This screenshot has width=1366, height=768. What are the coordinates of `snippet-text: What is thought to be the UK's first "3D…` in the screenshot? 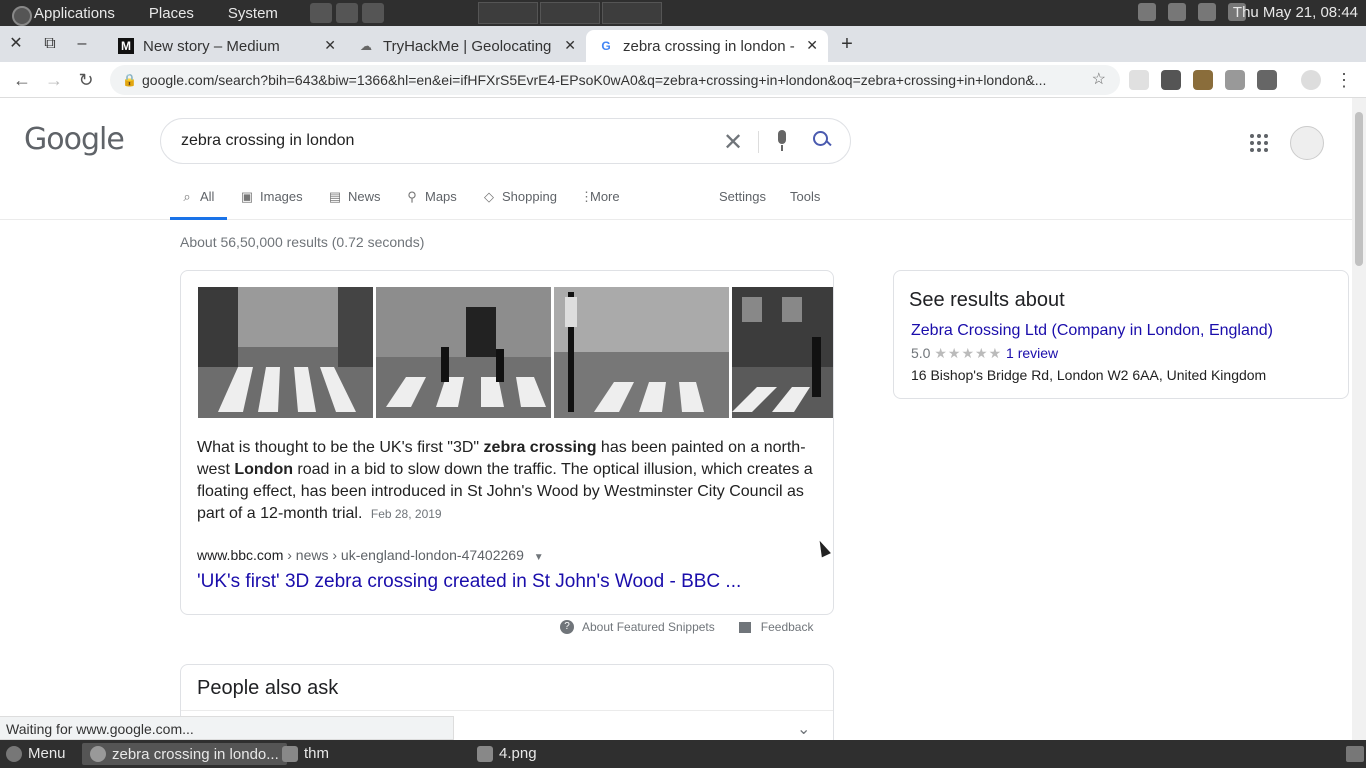 It's located at (510, 481).